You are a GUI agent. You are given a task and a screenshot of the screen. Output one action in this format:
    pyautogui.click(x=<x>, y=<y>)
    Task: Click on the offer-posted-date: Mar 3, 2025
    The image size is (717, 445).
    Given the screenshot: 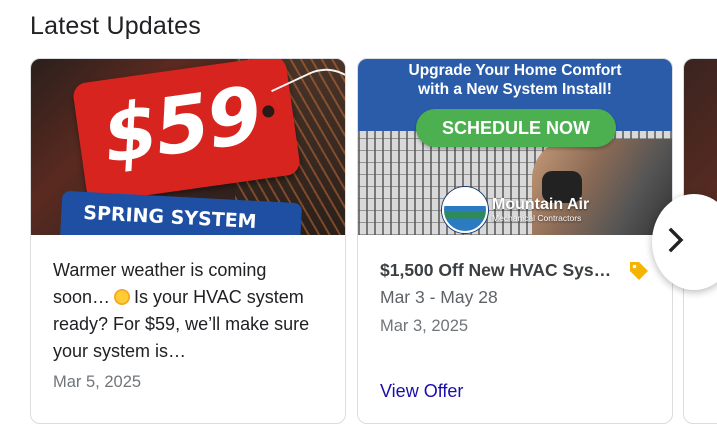 What is the action you would take?
    pyautogui.click(x=424, y=326)
    